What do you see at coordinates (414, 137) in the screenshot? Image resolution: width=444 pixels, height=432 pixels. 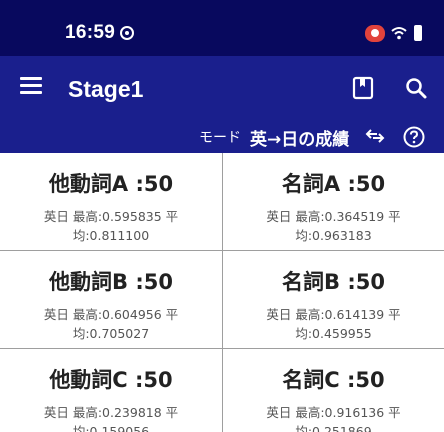 I see `help-icon` at bounding box center [414, 137].